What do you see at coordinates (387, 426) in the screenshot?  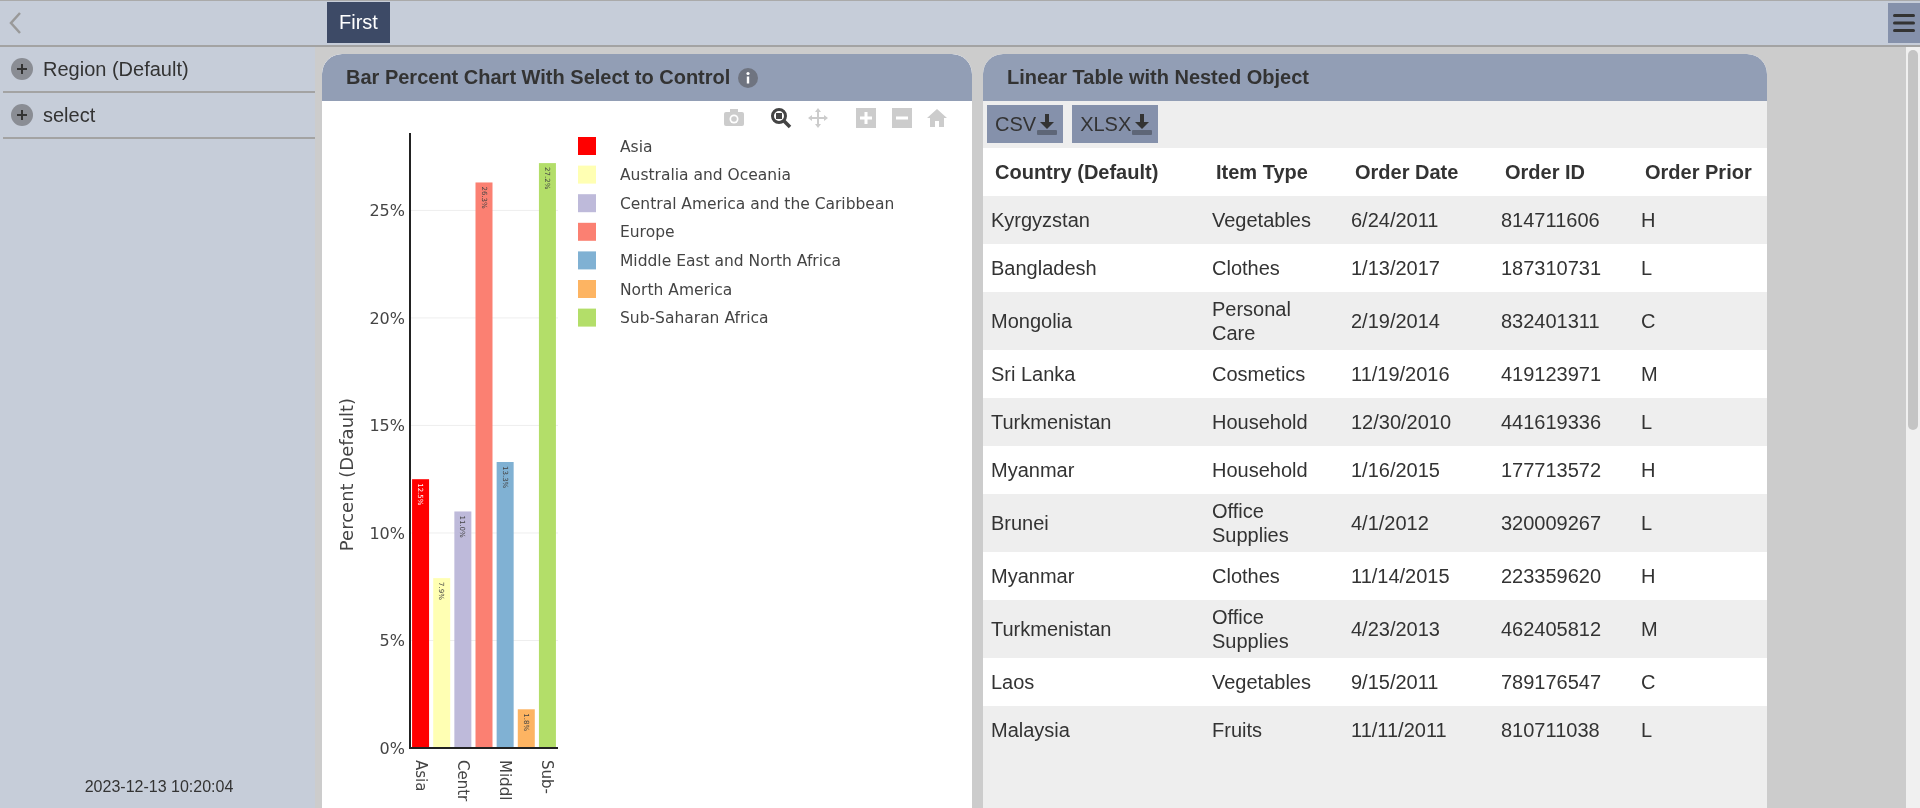 I see `y-tick-label: 15%` at bounding box center [387, 426].